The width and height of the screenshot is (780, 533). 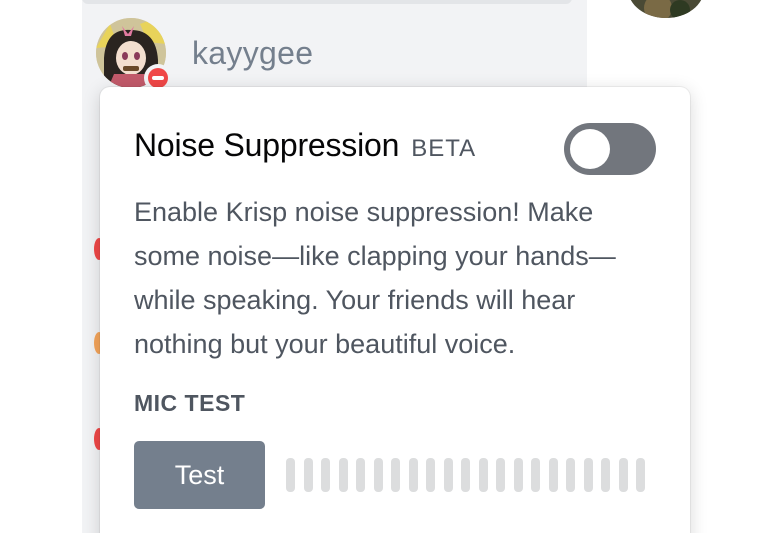 What do you see at coordinates (327, 2) in the screenshot?
I see `member-list-header` at bounding box center [327, 2].